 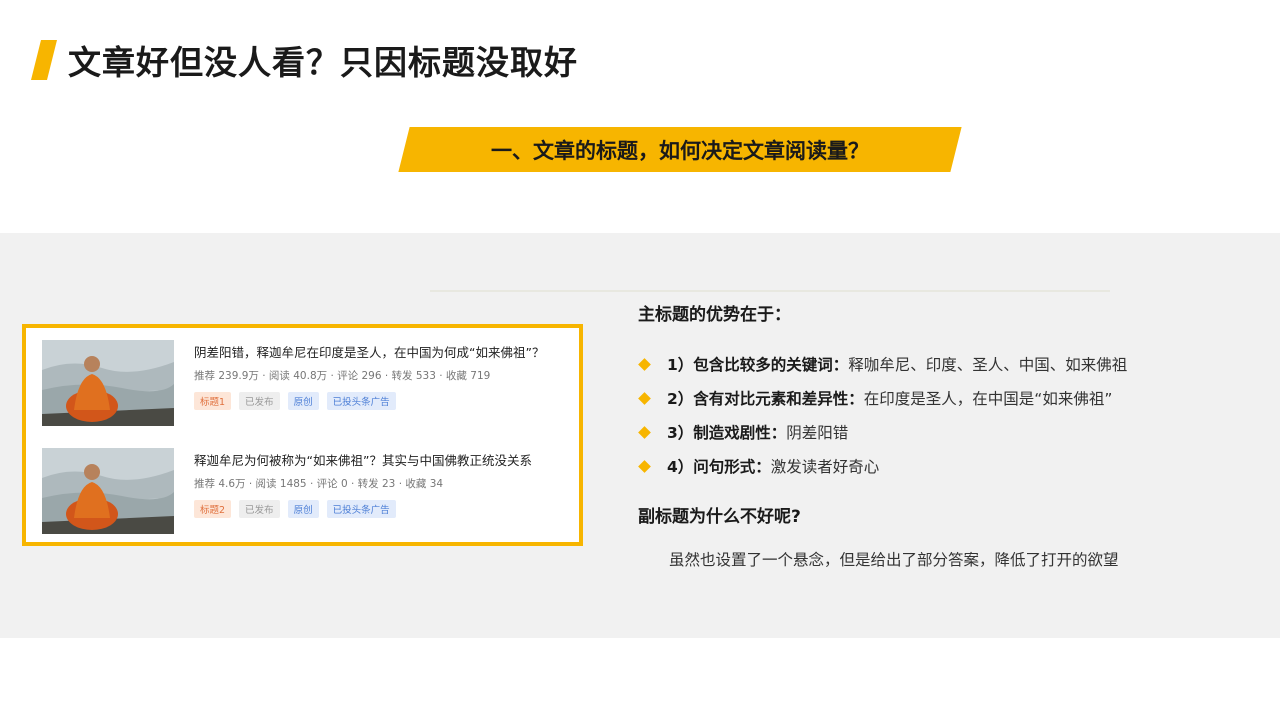 What do you see at coordinates (988, 399) in the screenshot?
I see `point-detail: 在印度是圣人，在中国是“如来佛祖”` at bounding box center [988, 399].